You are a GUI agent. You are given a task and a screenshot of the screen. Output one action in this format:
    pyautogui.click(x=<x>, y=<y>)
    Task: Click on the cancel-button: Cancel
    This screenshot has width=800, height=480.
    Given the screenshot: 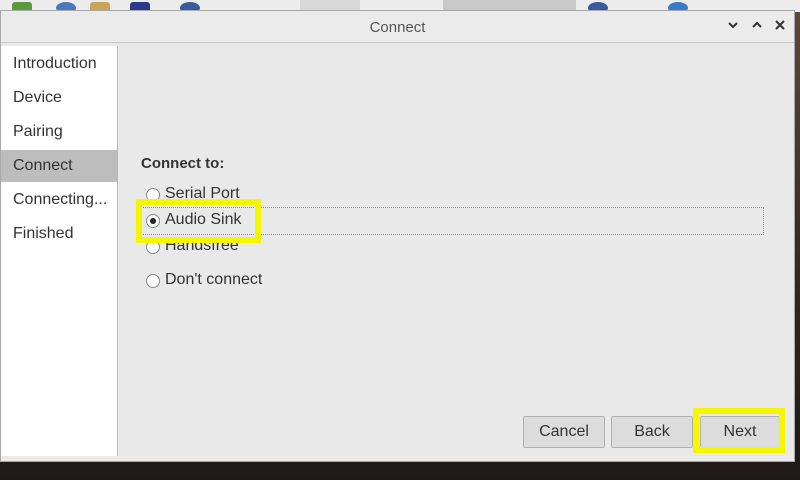 What is the action you would take?
    pyautogui.click(x=564, y=432)
    